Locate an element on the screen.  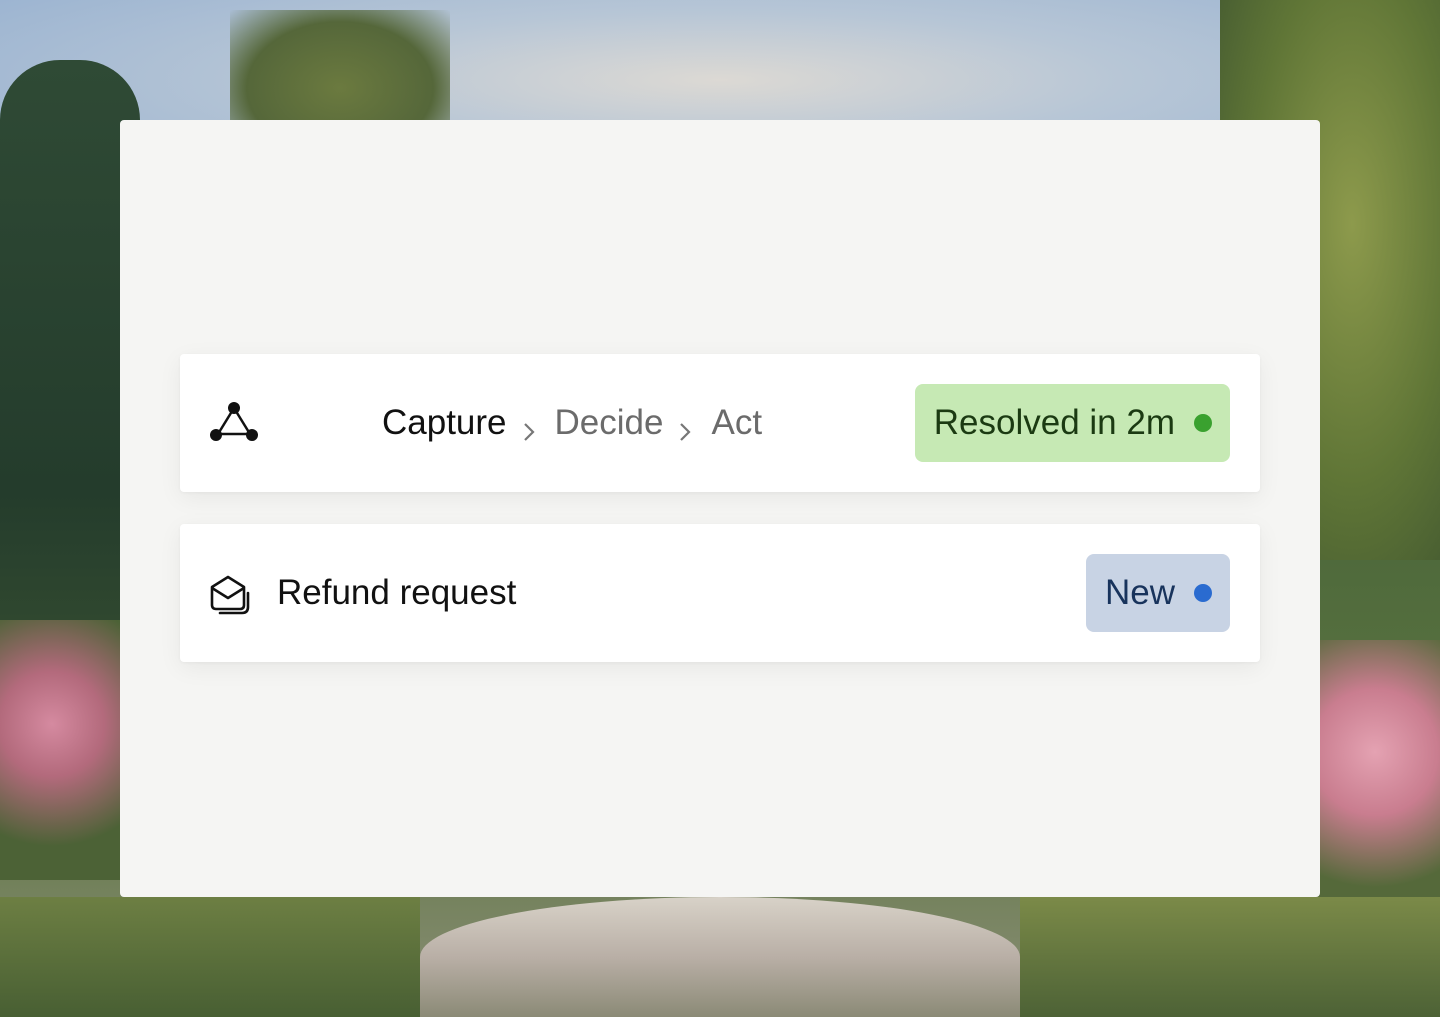
breadcrumb-step-act: Act is located at coordinates (736, 423).